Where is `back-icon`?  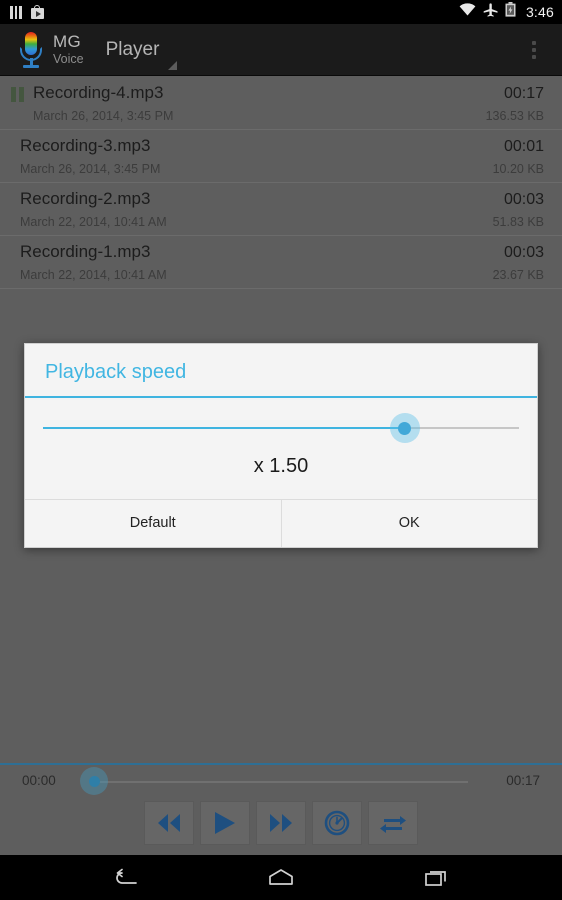
back-icon is located at coordinates (126, 876).